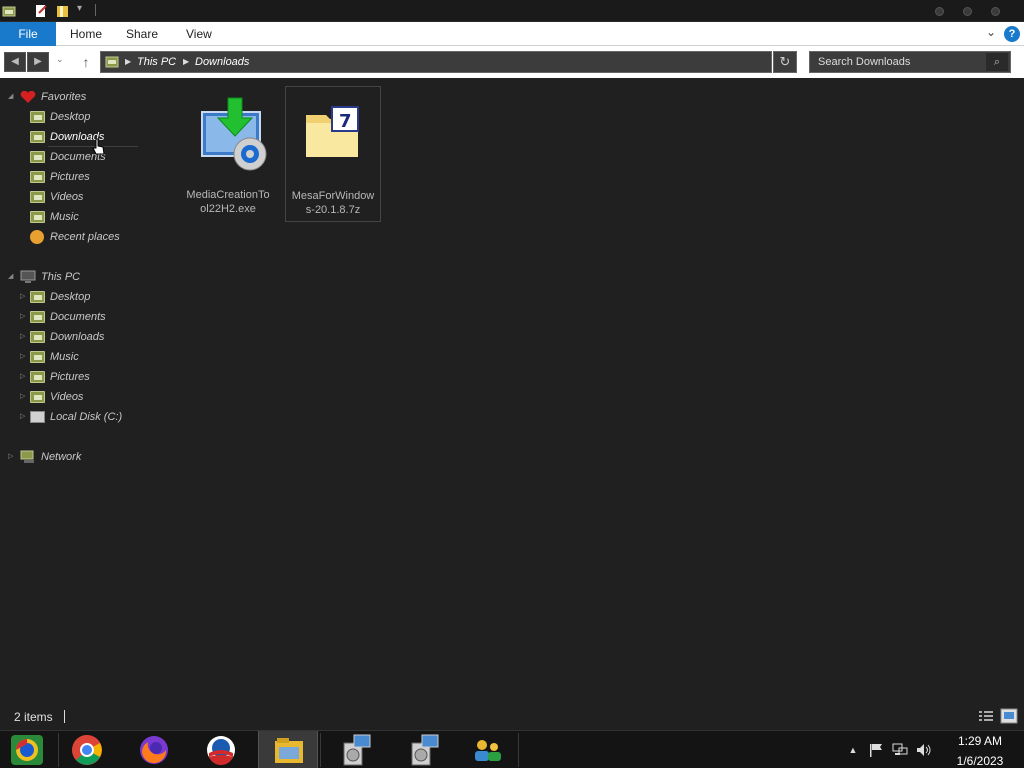 The height and width of the screenshot is (768, 1024). What do you see at coordinates (90, 317) in the screenshot?
I see `nav-pc-documents: ▷ Documents` at bounding box center [90, 317].